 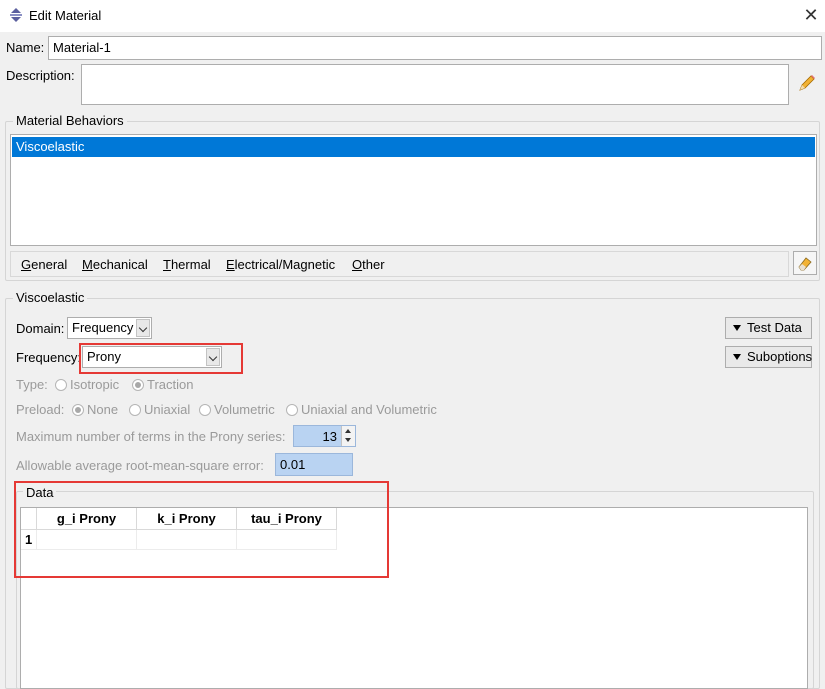 I want to click on eraser-icon, so click(x=805, y=264).